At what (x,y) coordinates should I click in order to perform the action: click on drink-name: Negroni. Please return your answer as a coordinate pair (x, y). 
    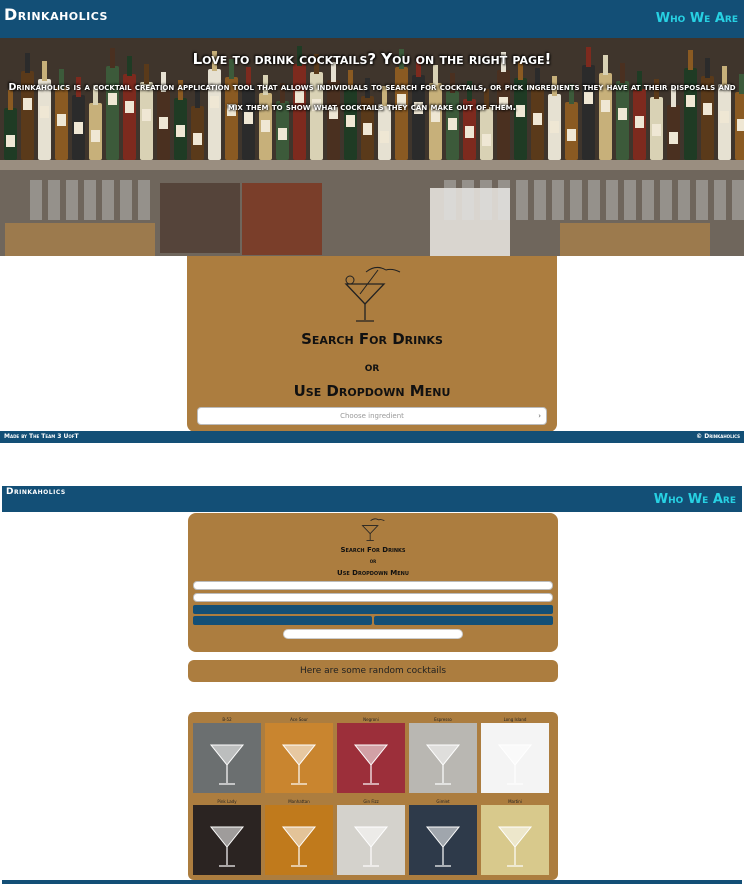
    Looking at the image, I should click on (371, 719).